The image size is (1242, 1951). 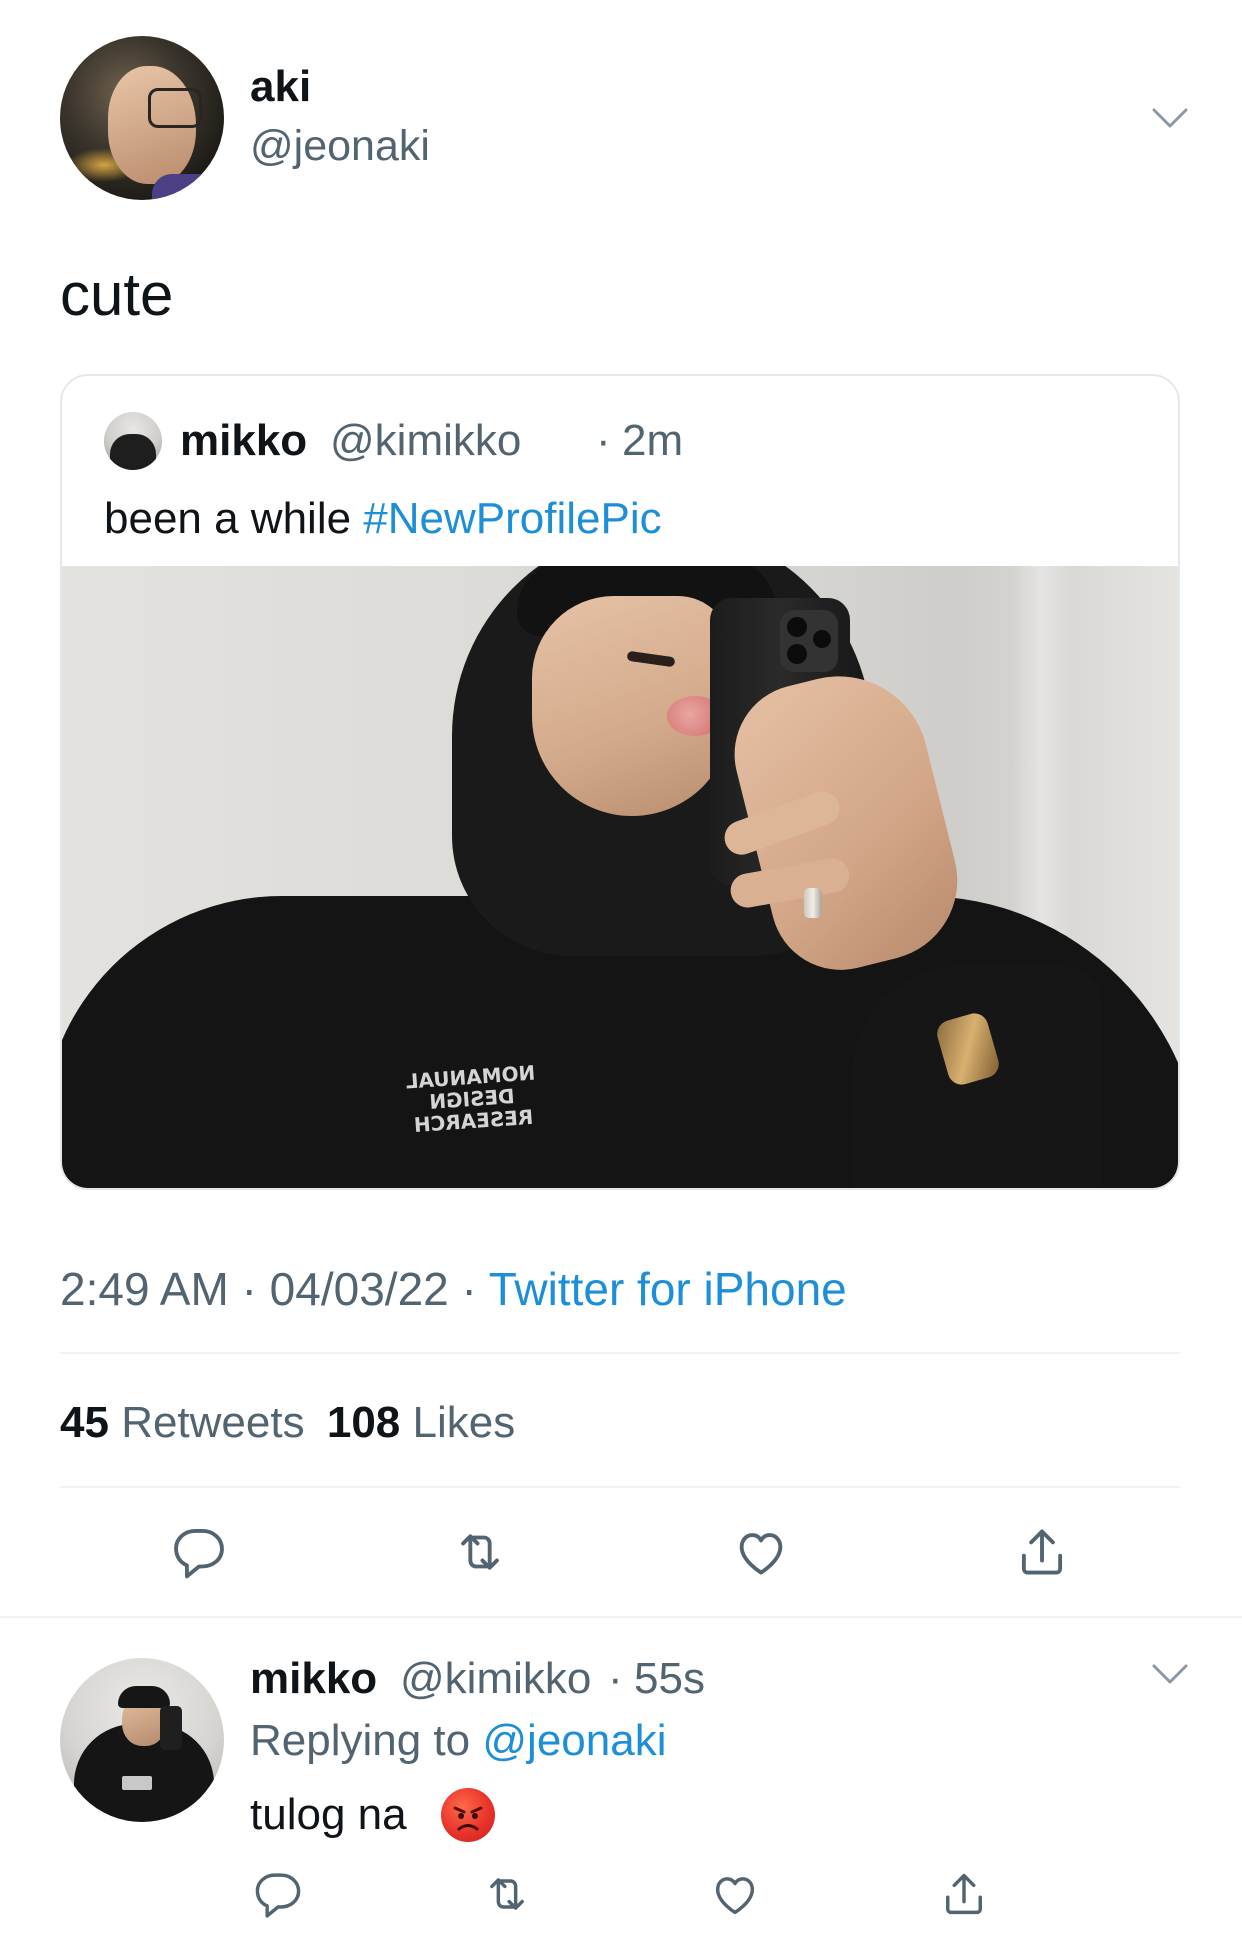 I want to click on reply-avatar-phone, so click(x=171, y=1728).